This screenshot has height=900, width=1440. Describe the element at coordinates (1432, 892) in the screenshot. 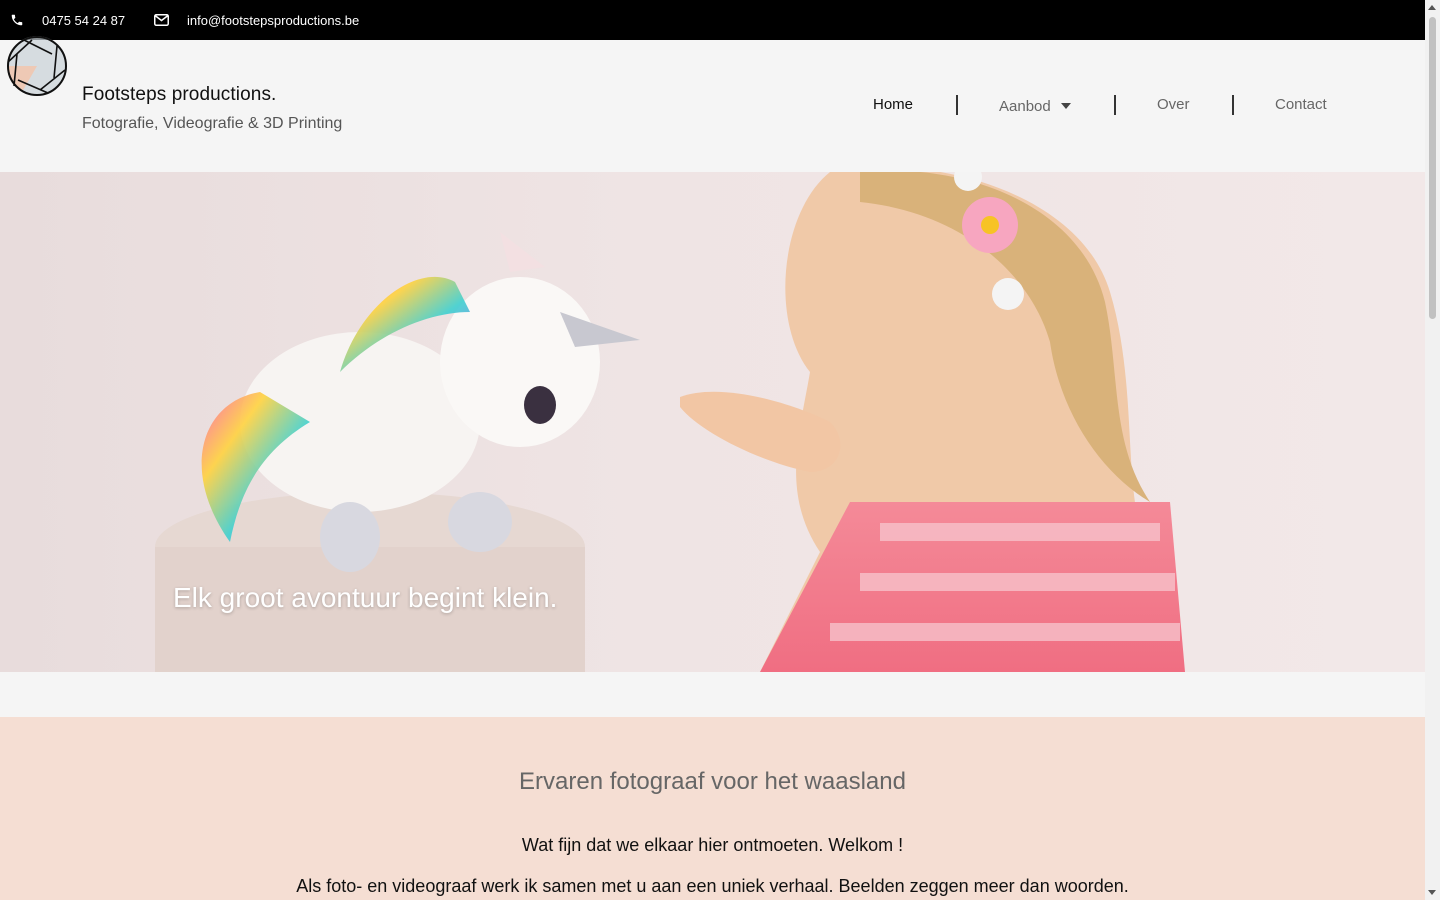

I see `scroll-down-arrow-icon` at that location.